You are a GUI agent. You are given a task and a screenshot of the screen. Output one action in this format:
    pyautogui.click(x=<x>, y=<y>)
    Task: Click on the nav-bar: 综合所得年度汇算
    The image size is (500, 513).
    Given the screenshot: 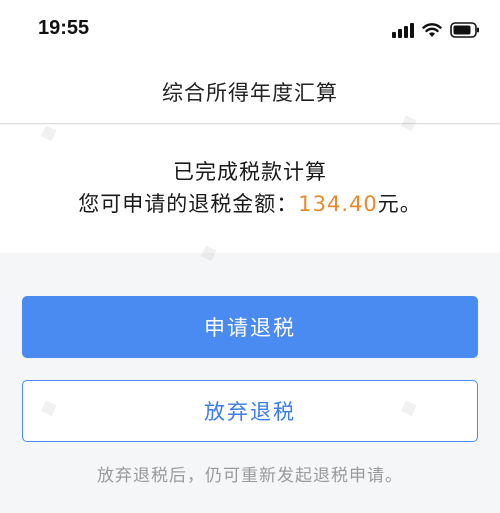 What is the action you would take?
    pyautogui.click(x=250, y=92)
    